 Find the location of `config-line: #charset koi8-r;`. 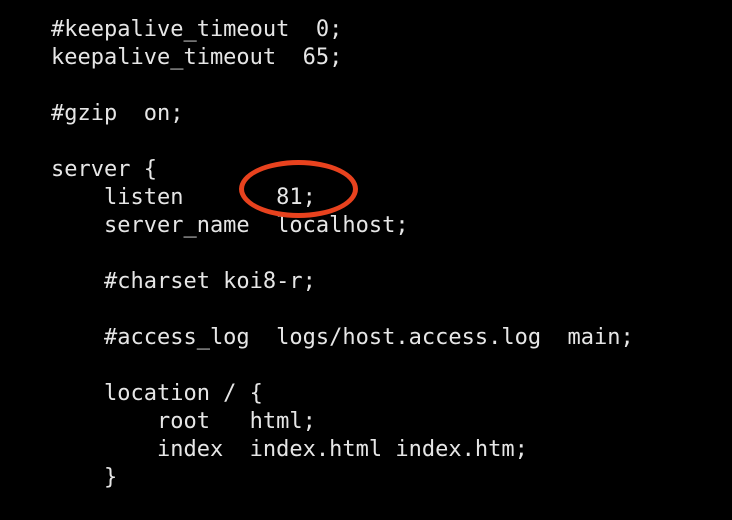

config-line: #charset koi8-r; is located at coordinates (183, 281).